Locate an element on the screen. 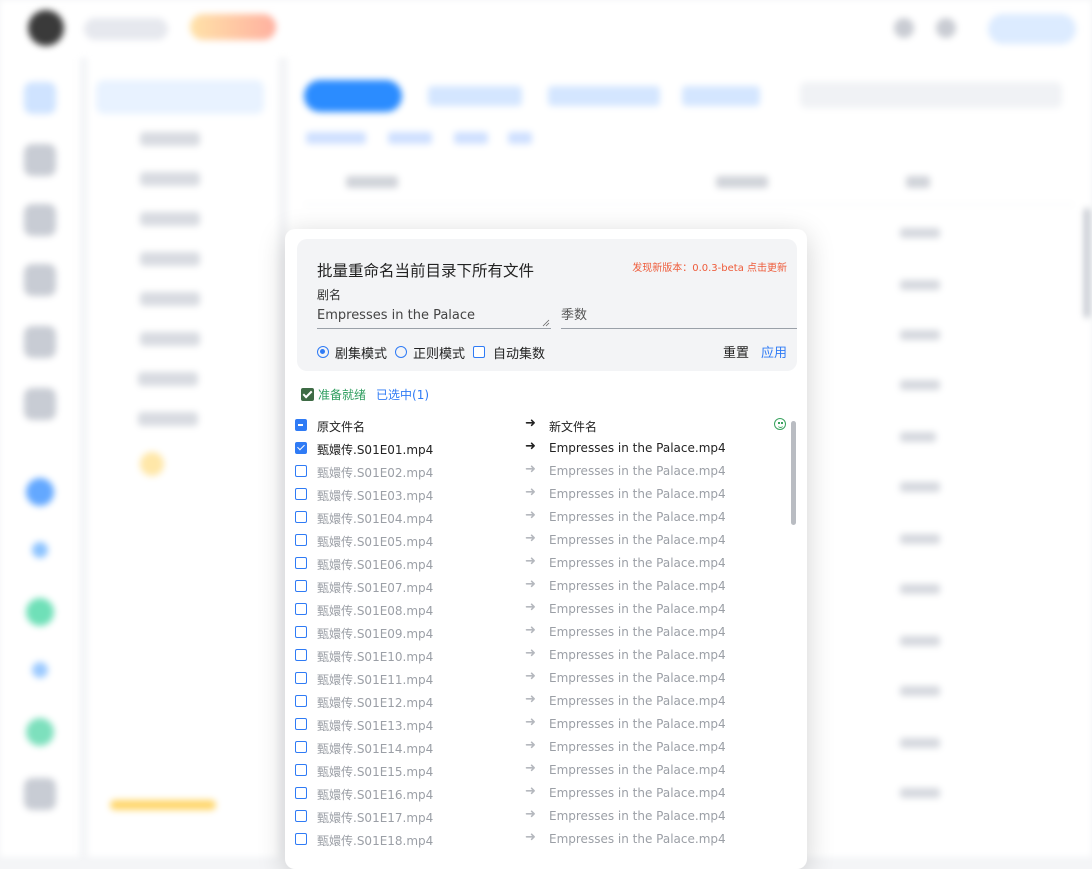 The height and width of the screenshot is (869, 1092). selected-count: 已选中(1) is located at coordinates (402, 394).